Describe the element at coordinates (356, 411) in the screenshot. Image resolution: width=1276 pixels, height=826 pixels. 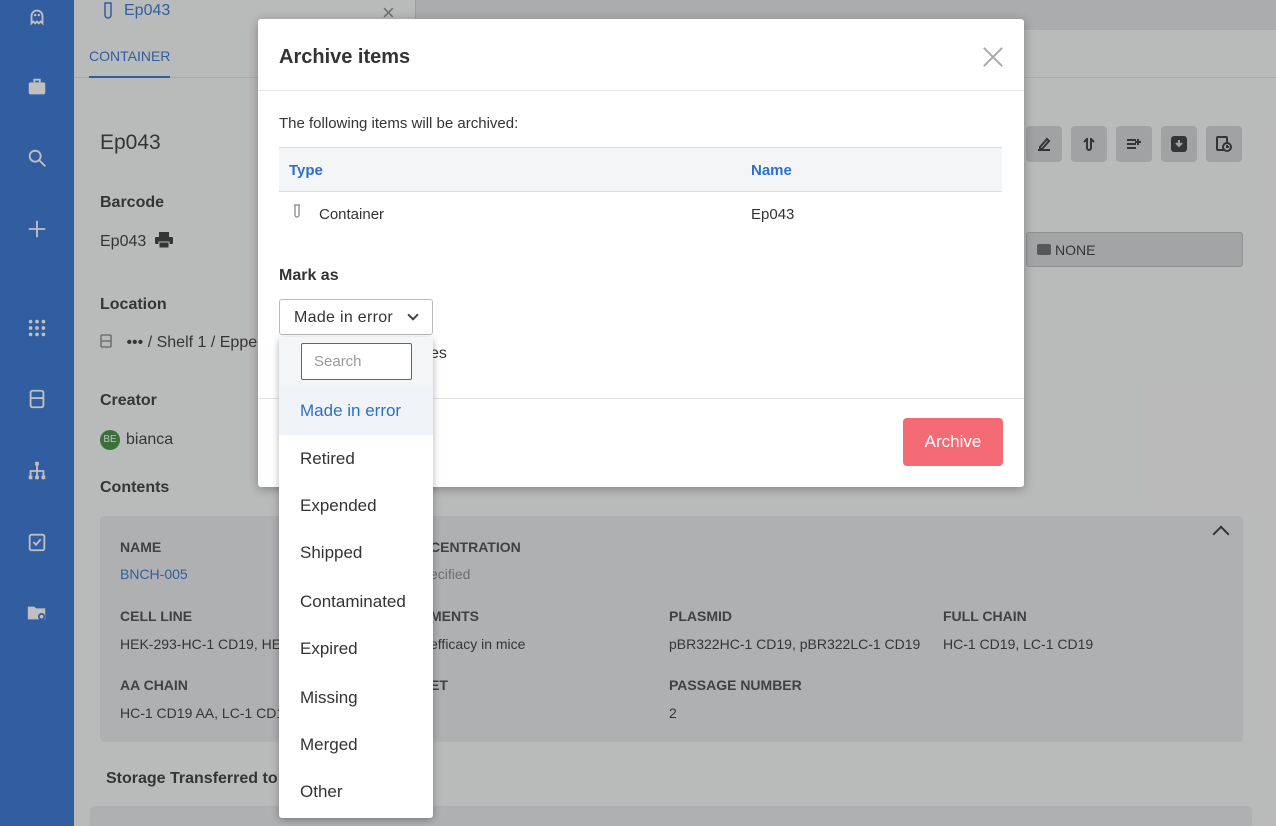
I see `option-made-in-error: Made in error` at that location.